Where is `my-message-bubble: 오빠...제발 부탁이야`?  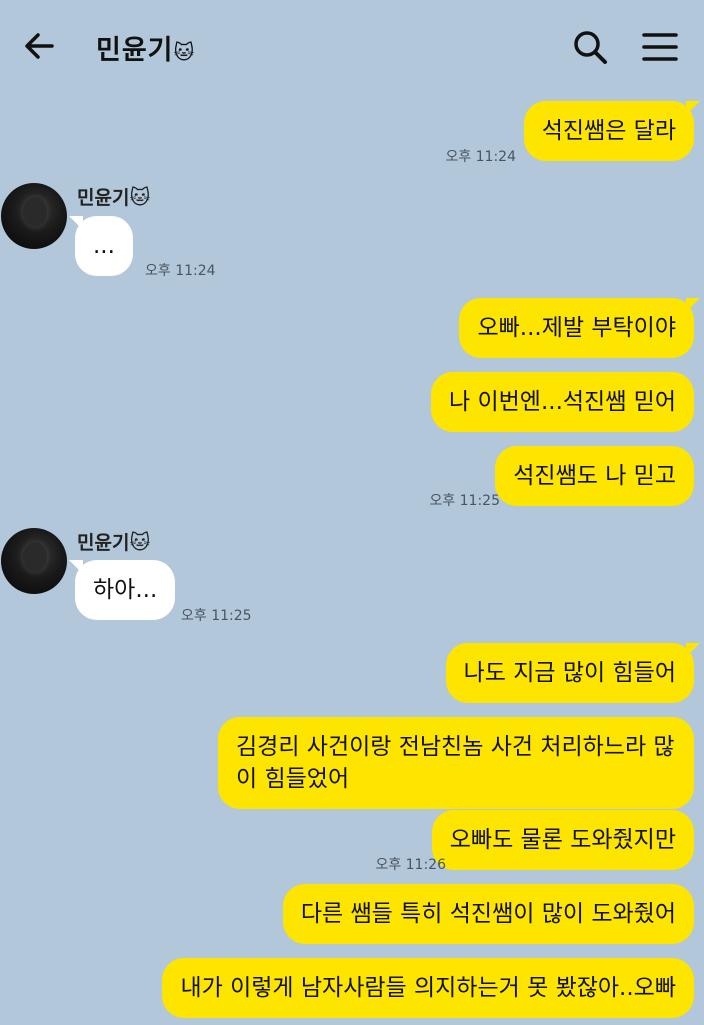
my-message-bubble: 오빠...제발 부탁이야 is located at coordinates (579, 328).